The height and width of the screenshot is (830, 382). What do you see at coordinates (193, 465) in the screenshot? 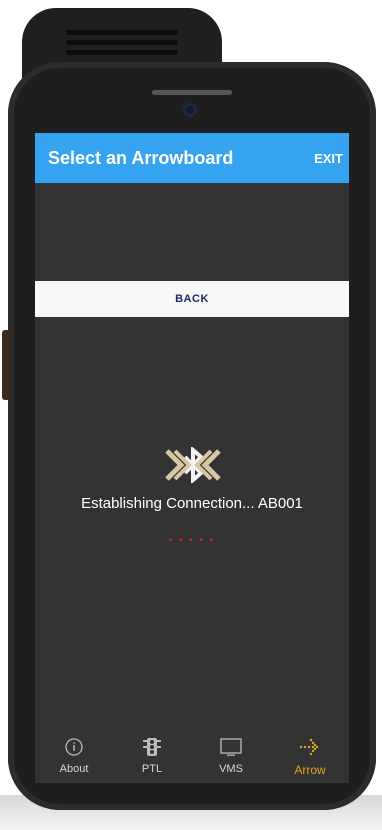
I see `bluetooth-connecting-icon` at bounding box center [193, 465].